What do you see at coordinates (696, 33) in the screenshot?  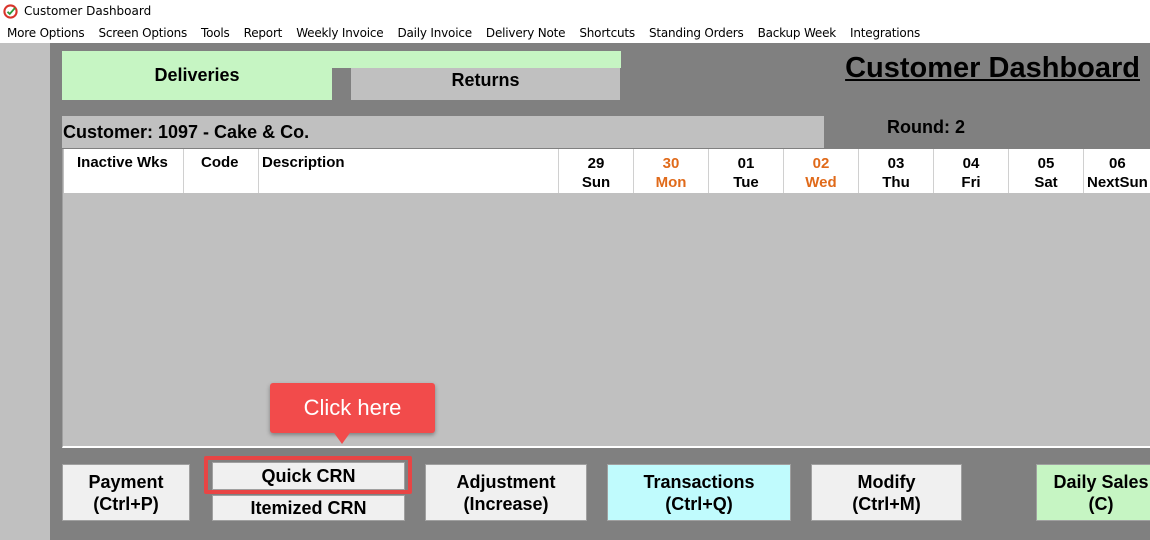 I see `menu-standing-orders: Standing Orders` at bounding box center [696, 33].